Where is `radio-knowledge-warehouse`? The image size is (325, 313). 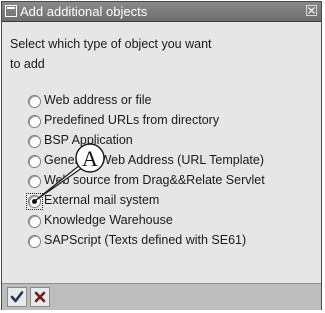
radio-knowledge-warehouse is located at coordinates (34, 221).